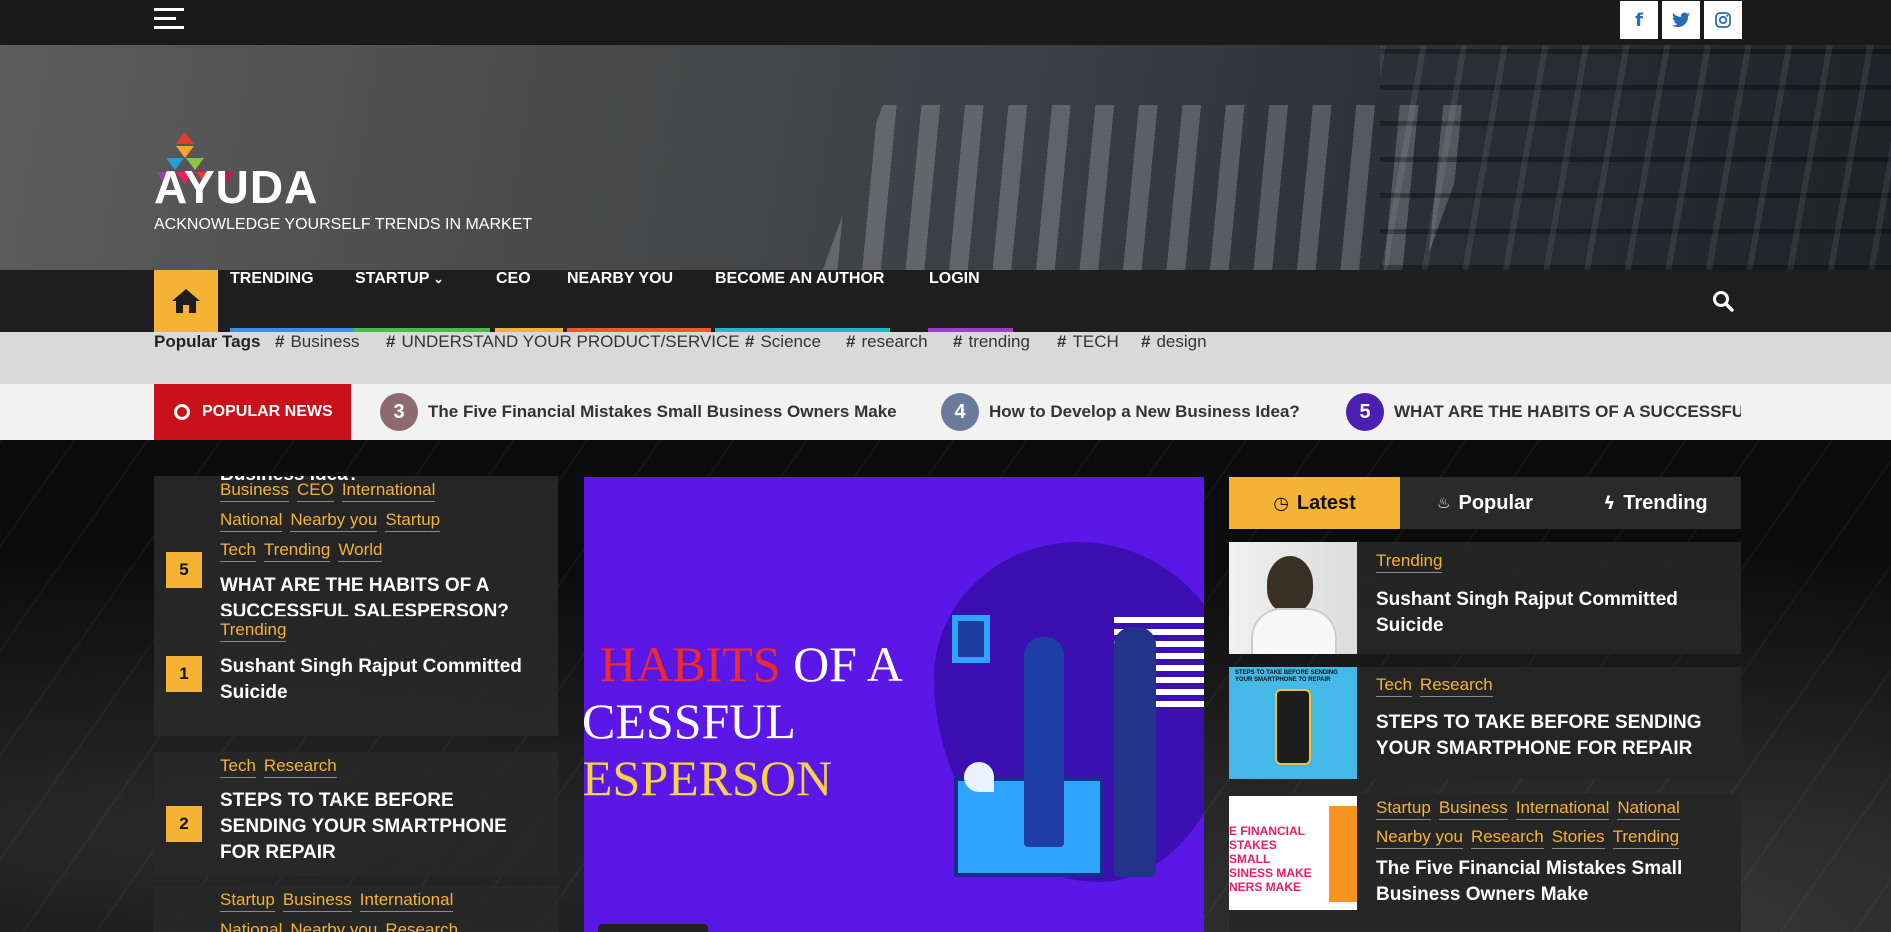  What do you see at coordinates (1281, 503) in the screenshot?
I see `clock-icon: ◷` at bounding box center [1281, 503].